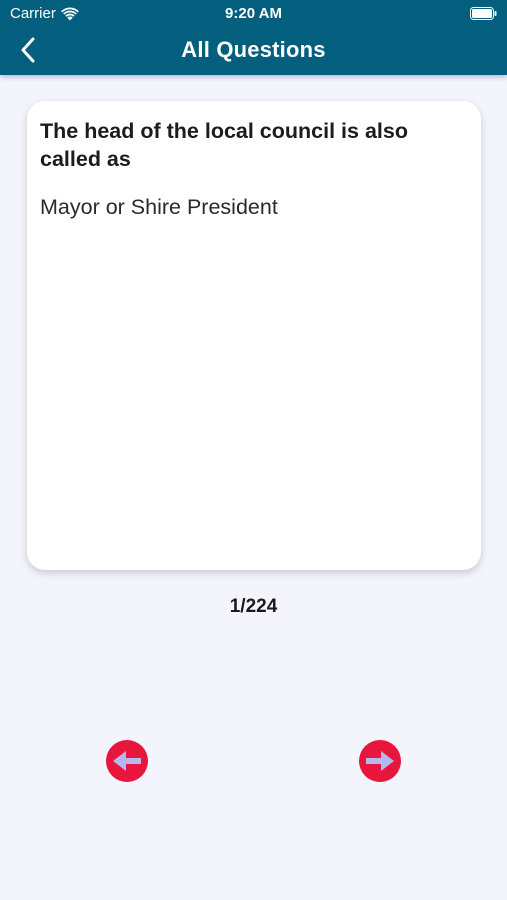  What do you see at coordinates (253, 606) in the screenshot?
I see `question-counter: 1/224` at bounding box center [253, 606].